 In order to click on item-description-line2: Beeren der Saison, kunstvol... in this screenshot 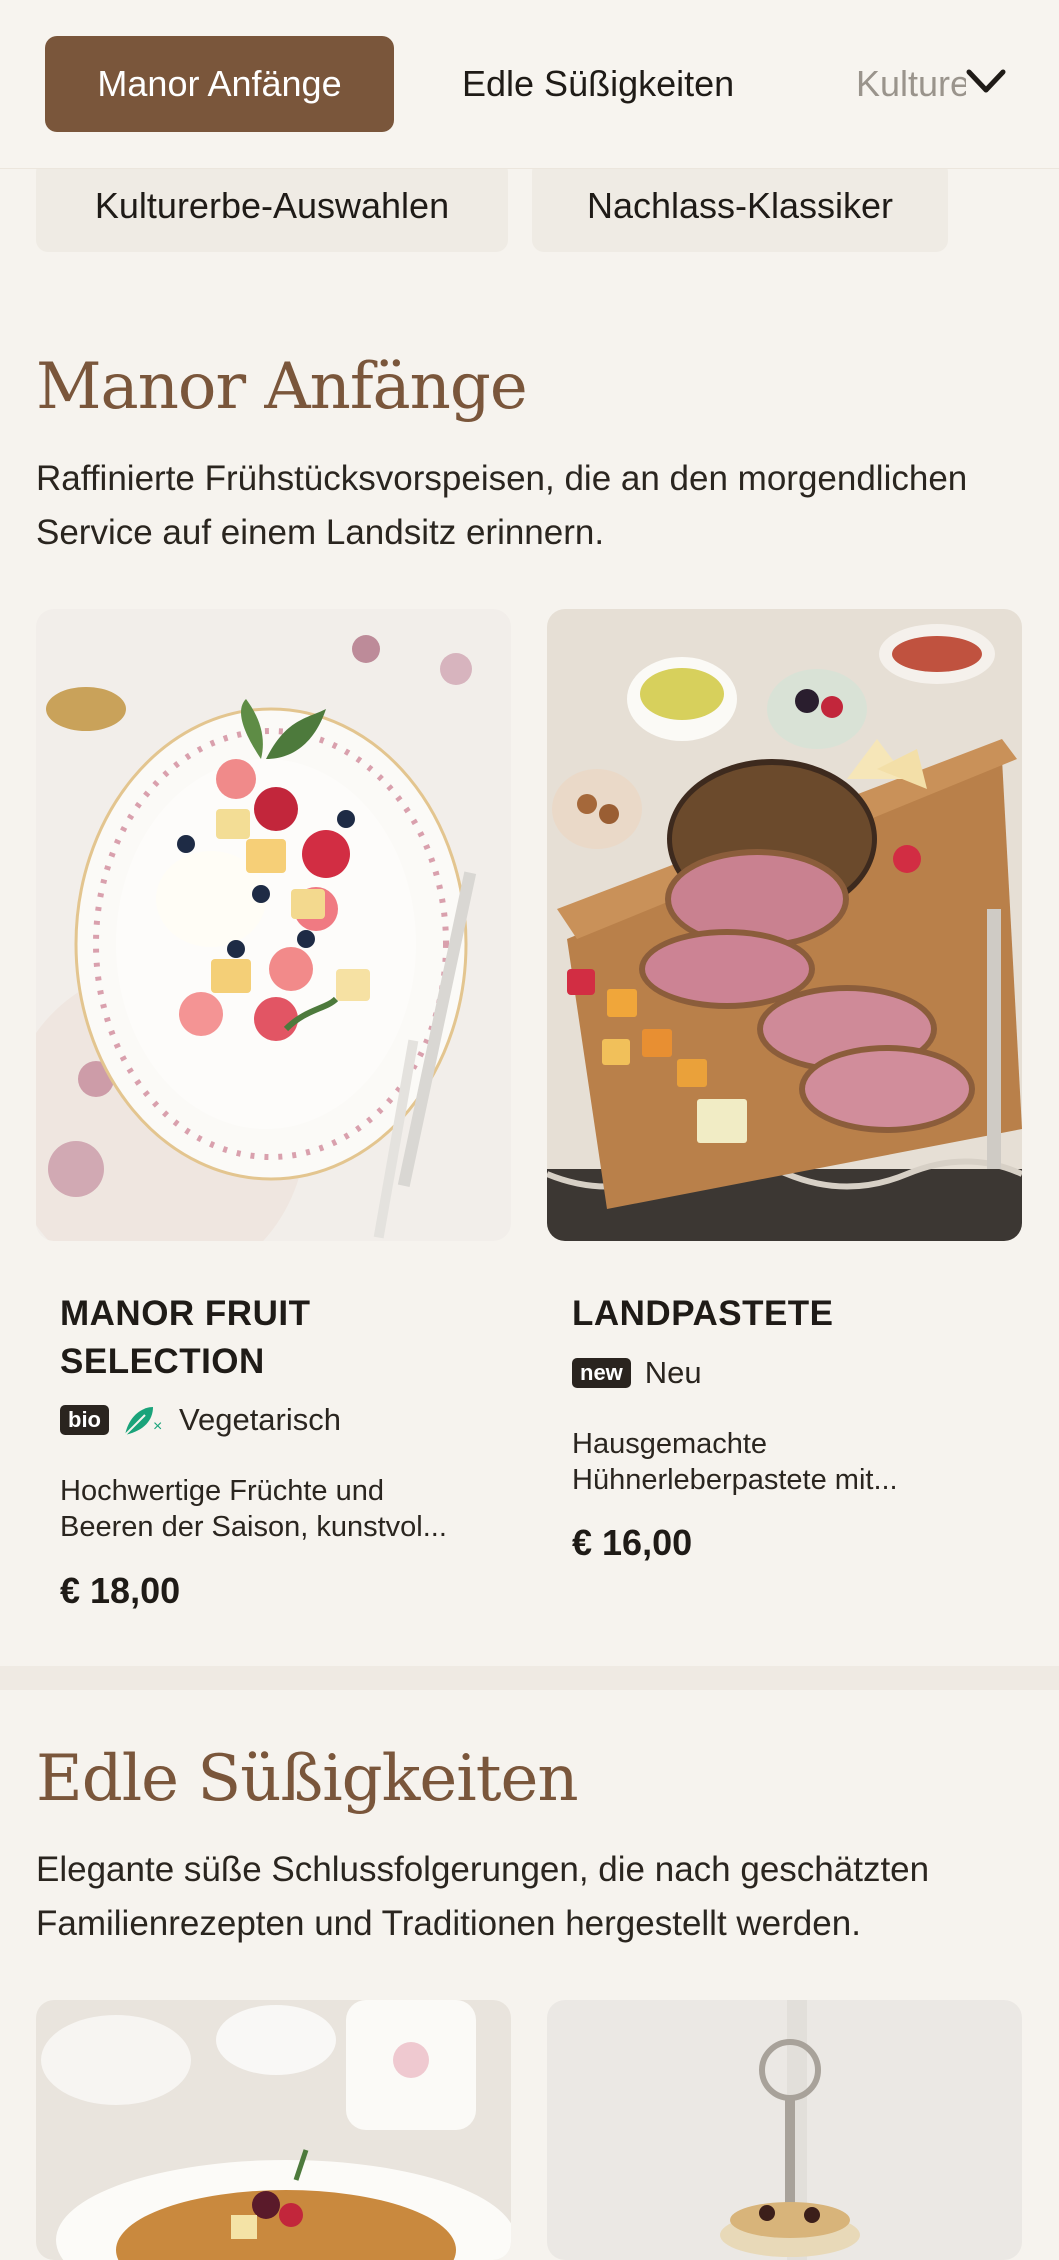, I will do `click(253, 1527)`.